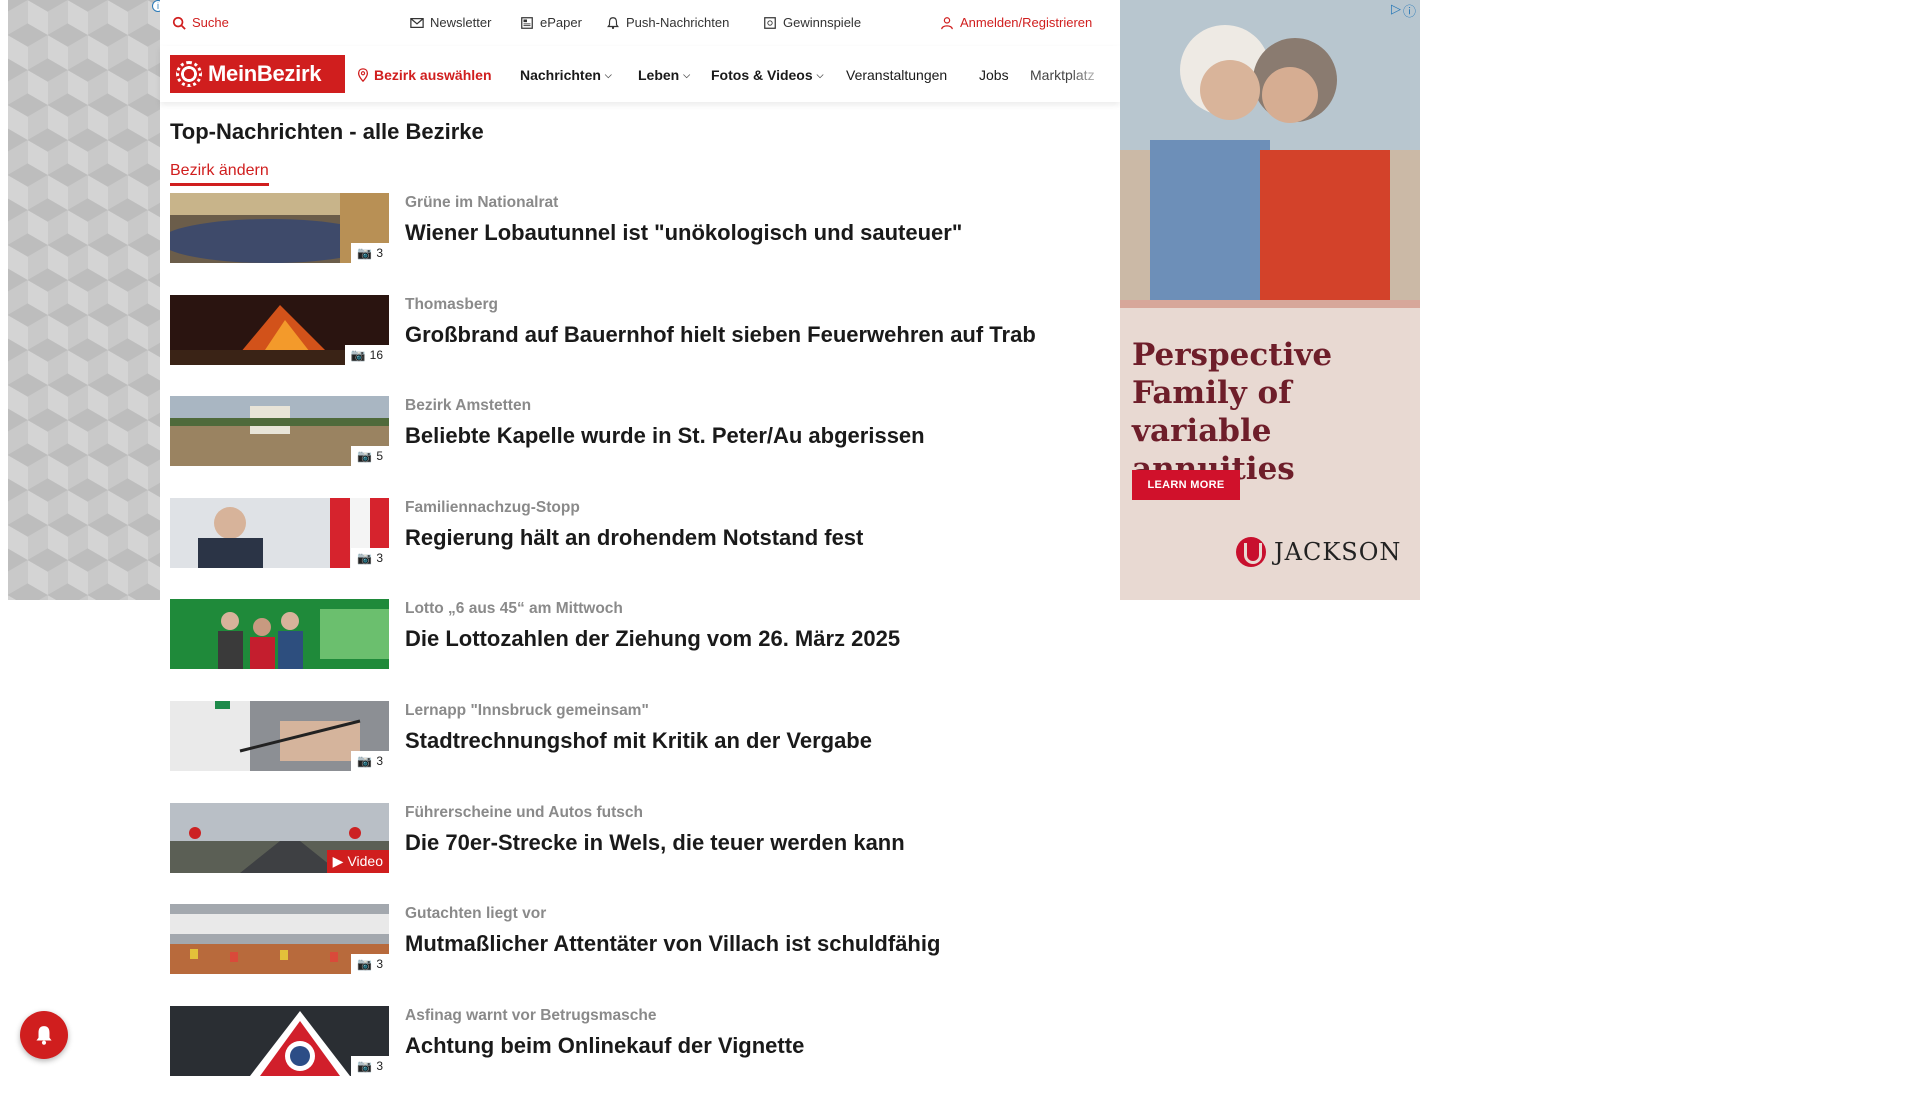 The width and height of the screenshot is (1920, 1107). What do you see at coordinates (452, 304) in the screenshot?
I see `article-kicker: Thomasberg` at bounding box center [452, 304].